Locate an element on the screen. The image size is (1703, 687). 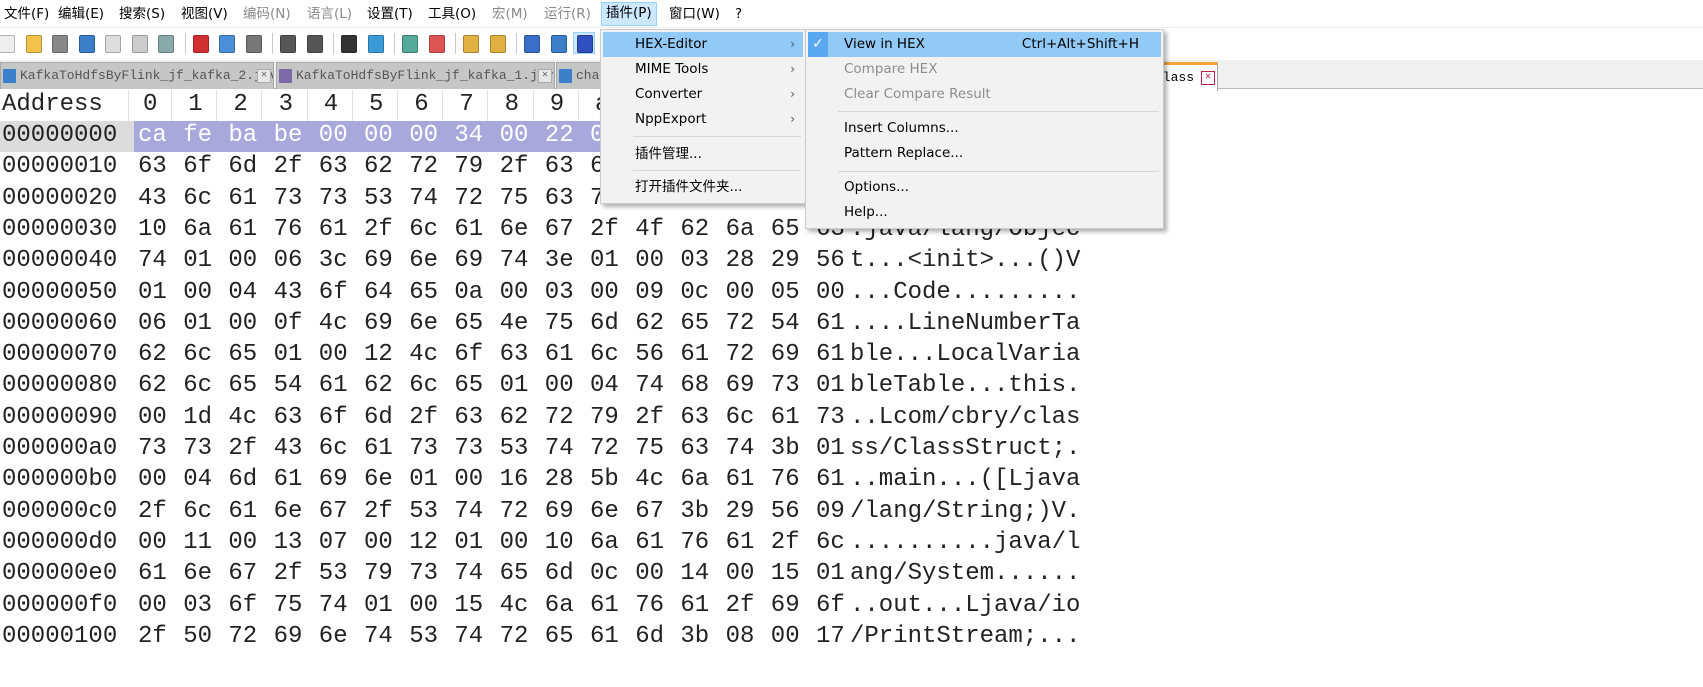
hex-byte: 15 is located at coordinates (785, 574).